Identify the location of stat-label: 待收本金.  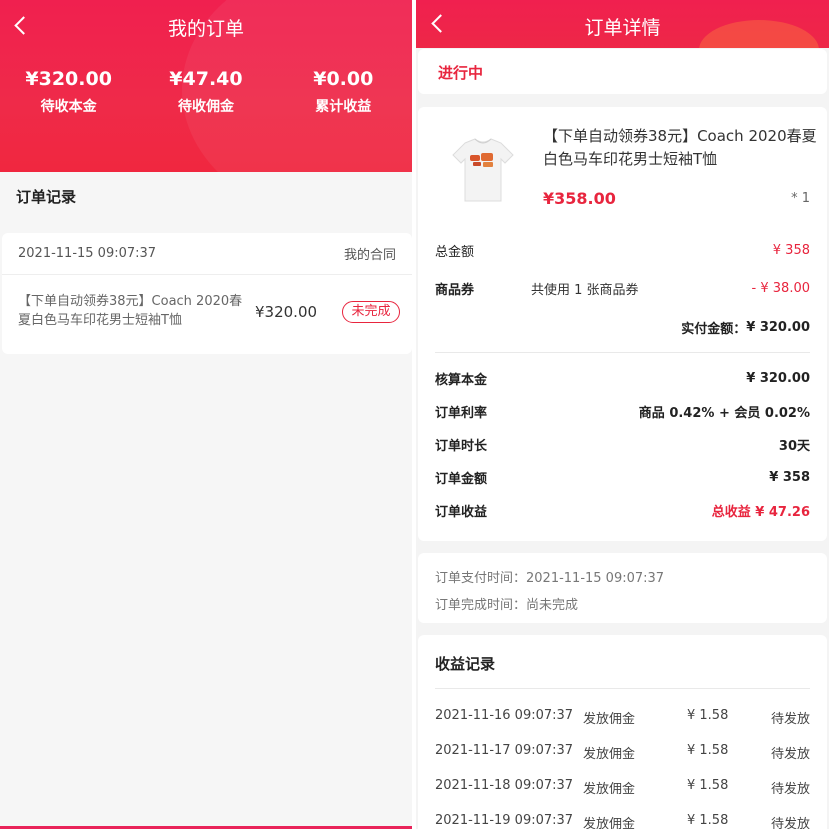
(68, 107).